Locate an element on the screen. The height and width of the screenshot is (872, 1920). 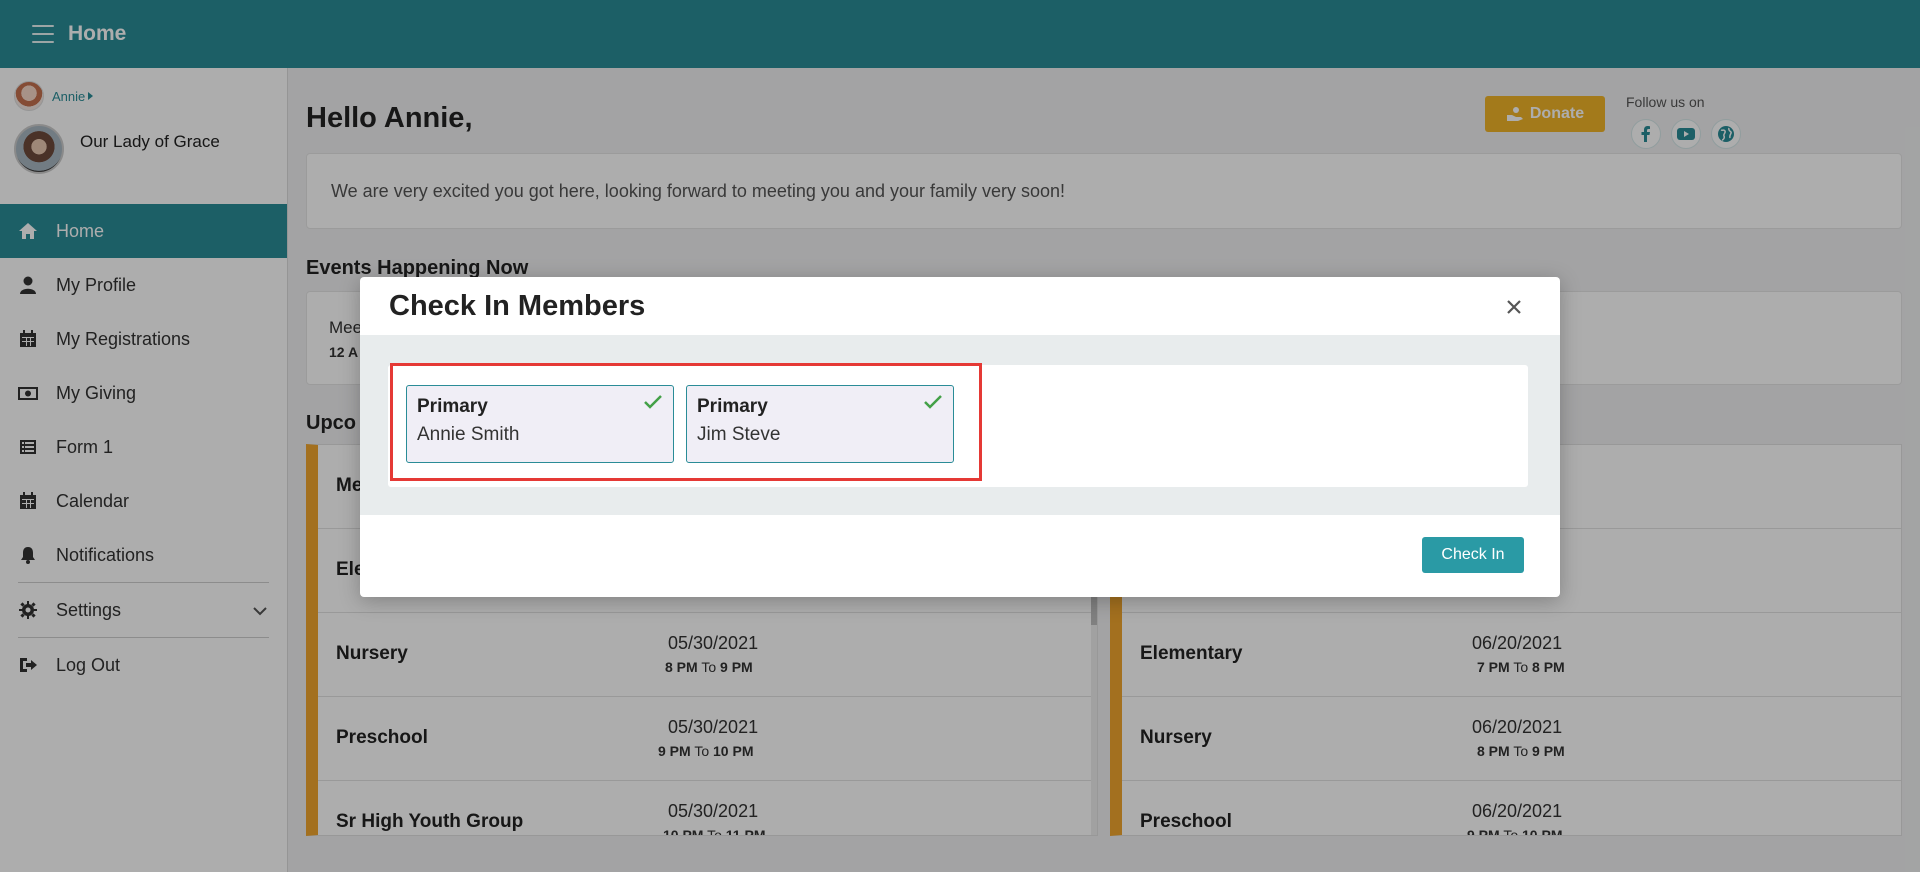
member-name: Annie Smith is located at coordinates (468, 434).